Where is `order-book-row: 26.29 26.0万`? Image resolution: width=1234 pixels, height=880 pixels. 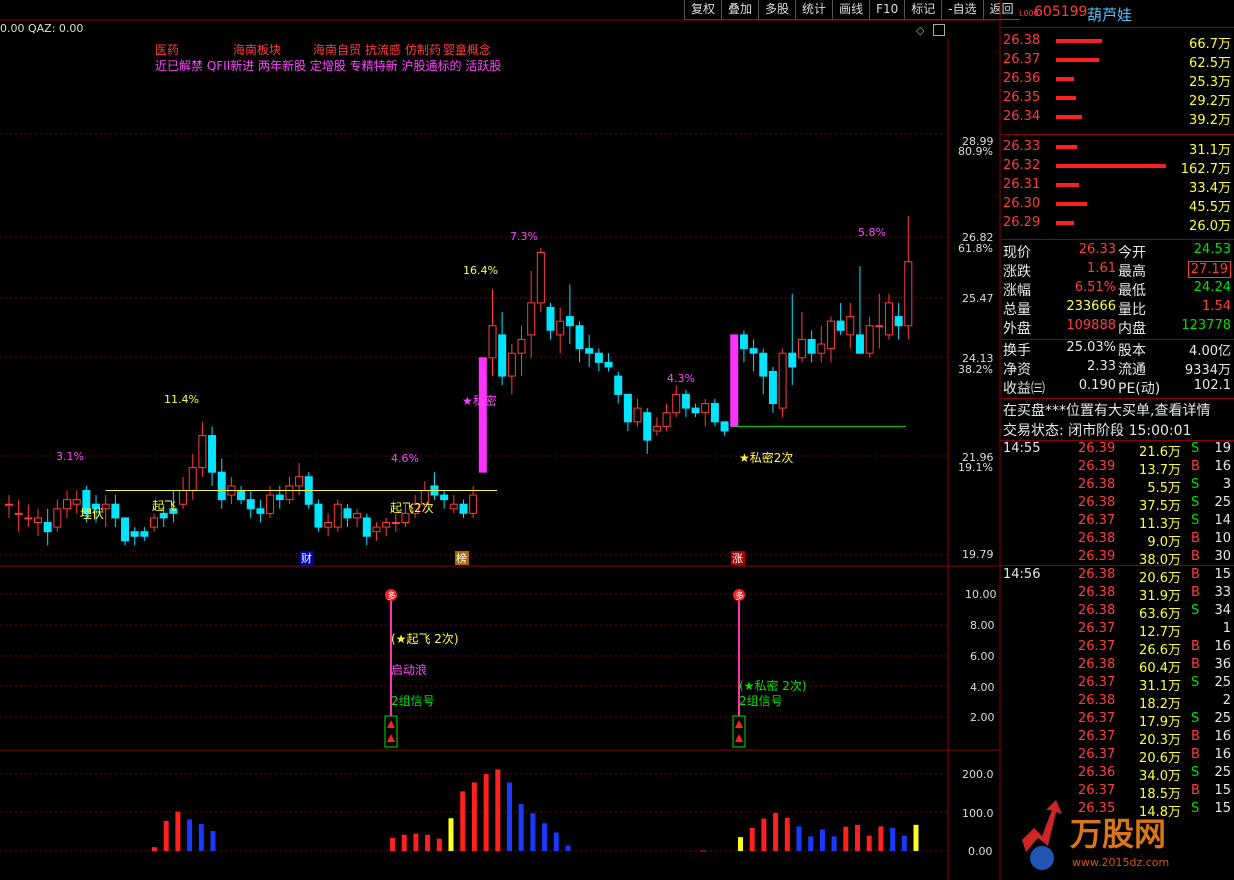
order-book-row: 26.29 26.0万 is located at coordinates (1117, 224).